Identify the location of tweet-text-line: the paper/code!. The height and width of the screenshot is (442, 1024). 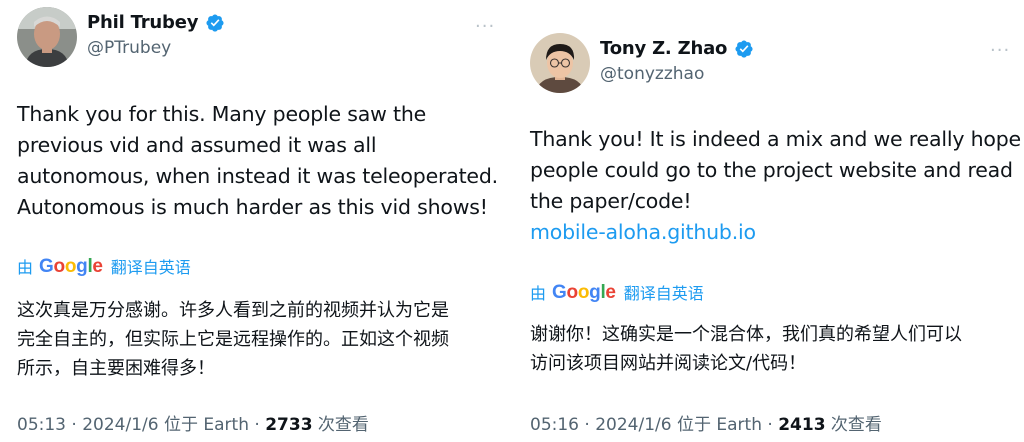
(611, 201).